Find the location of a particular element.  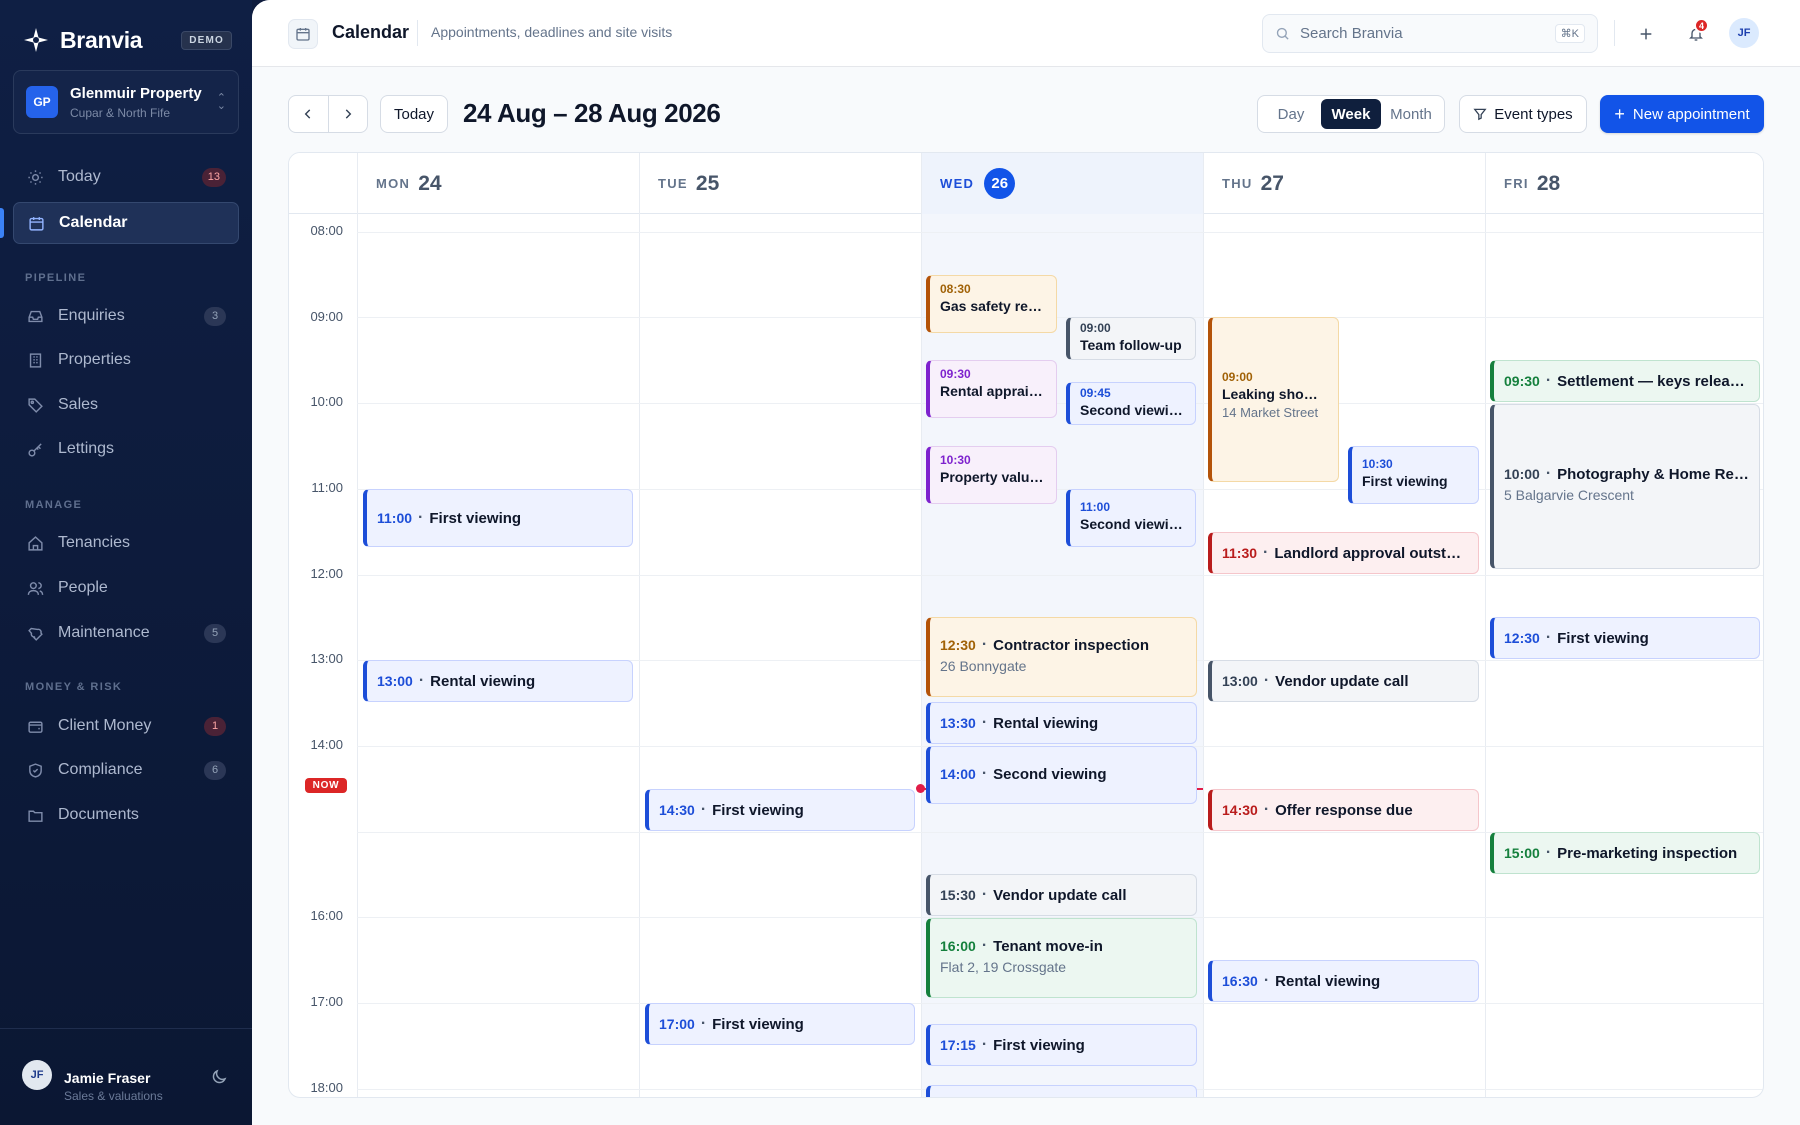

day-header-mon: MON 24 is located at coordinates (498, 183).